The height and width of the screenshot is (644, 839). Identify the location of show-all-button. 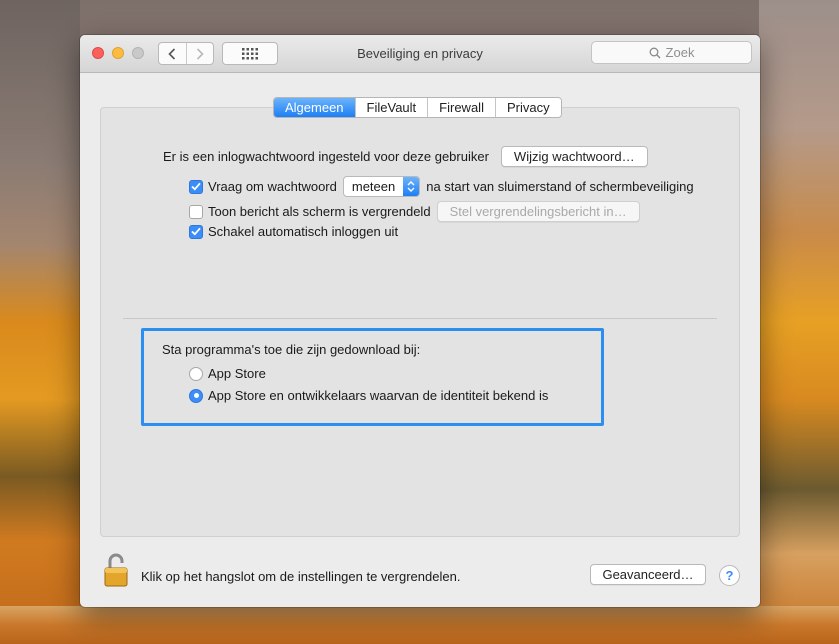
(250, 53).